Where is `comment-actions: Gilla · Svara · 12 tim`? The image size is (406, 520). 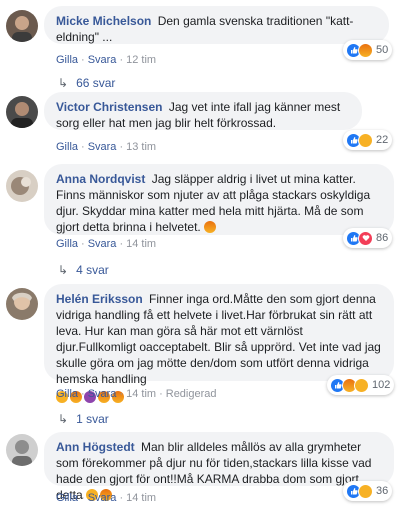
comment-actions: Gilla · Svara · 12 tim is located at coordinates (106, 60).